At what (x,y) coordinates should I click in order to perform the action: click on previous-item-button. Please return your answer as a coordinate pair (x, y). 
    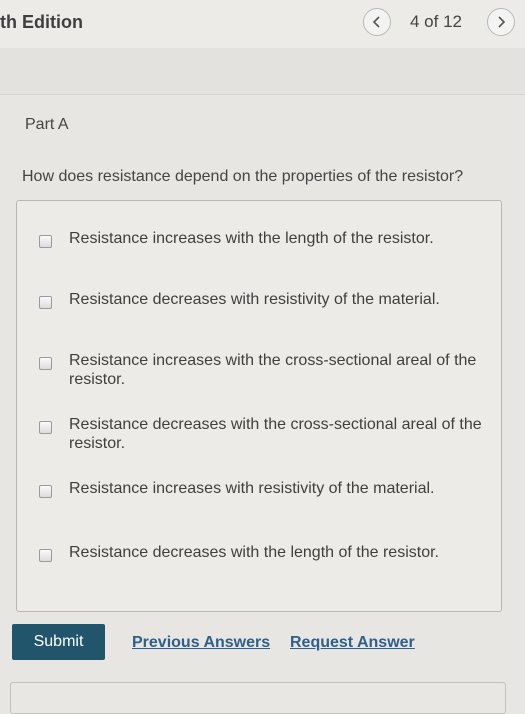
    Looking at the image, I should click on (377, 22).